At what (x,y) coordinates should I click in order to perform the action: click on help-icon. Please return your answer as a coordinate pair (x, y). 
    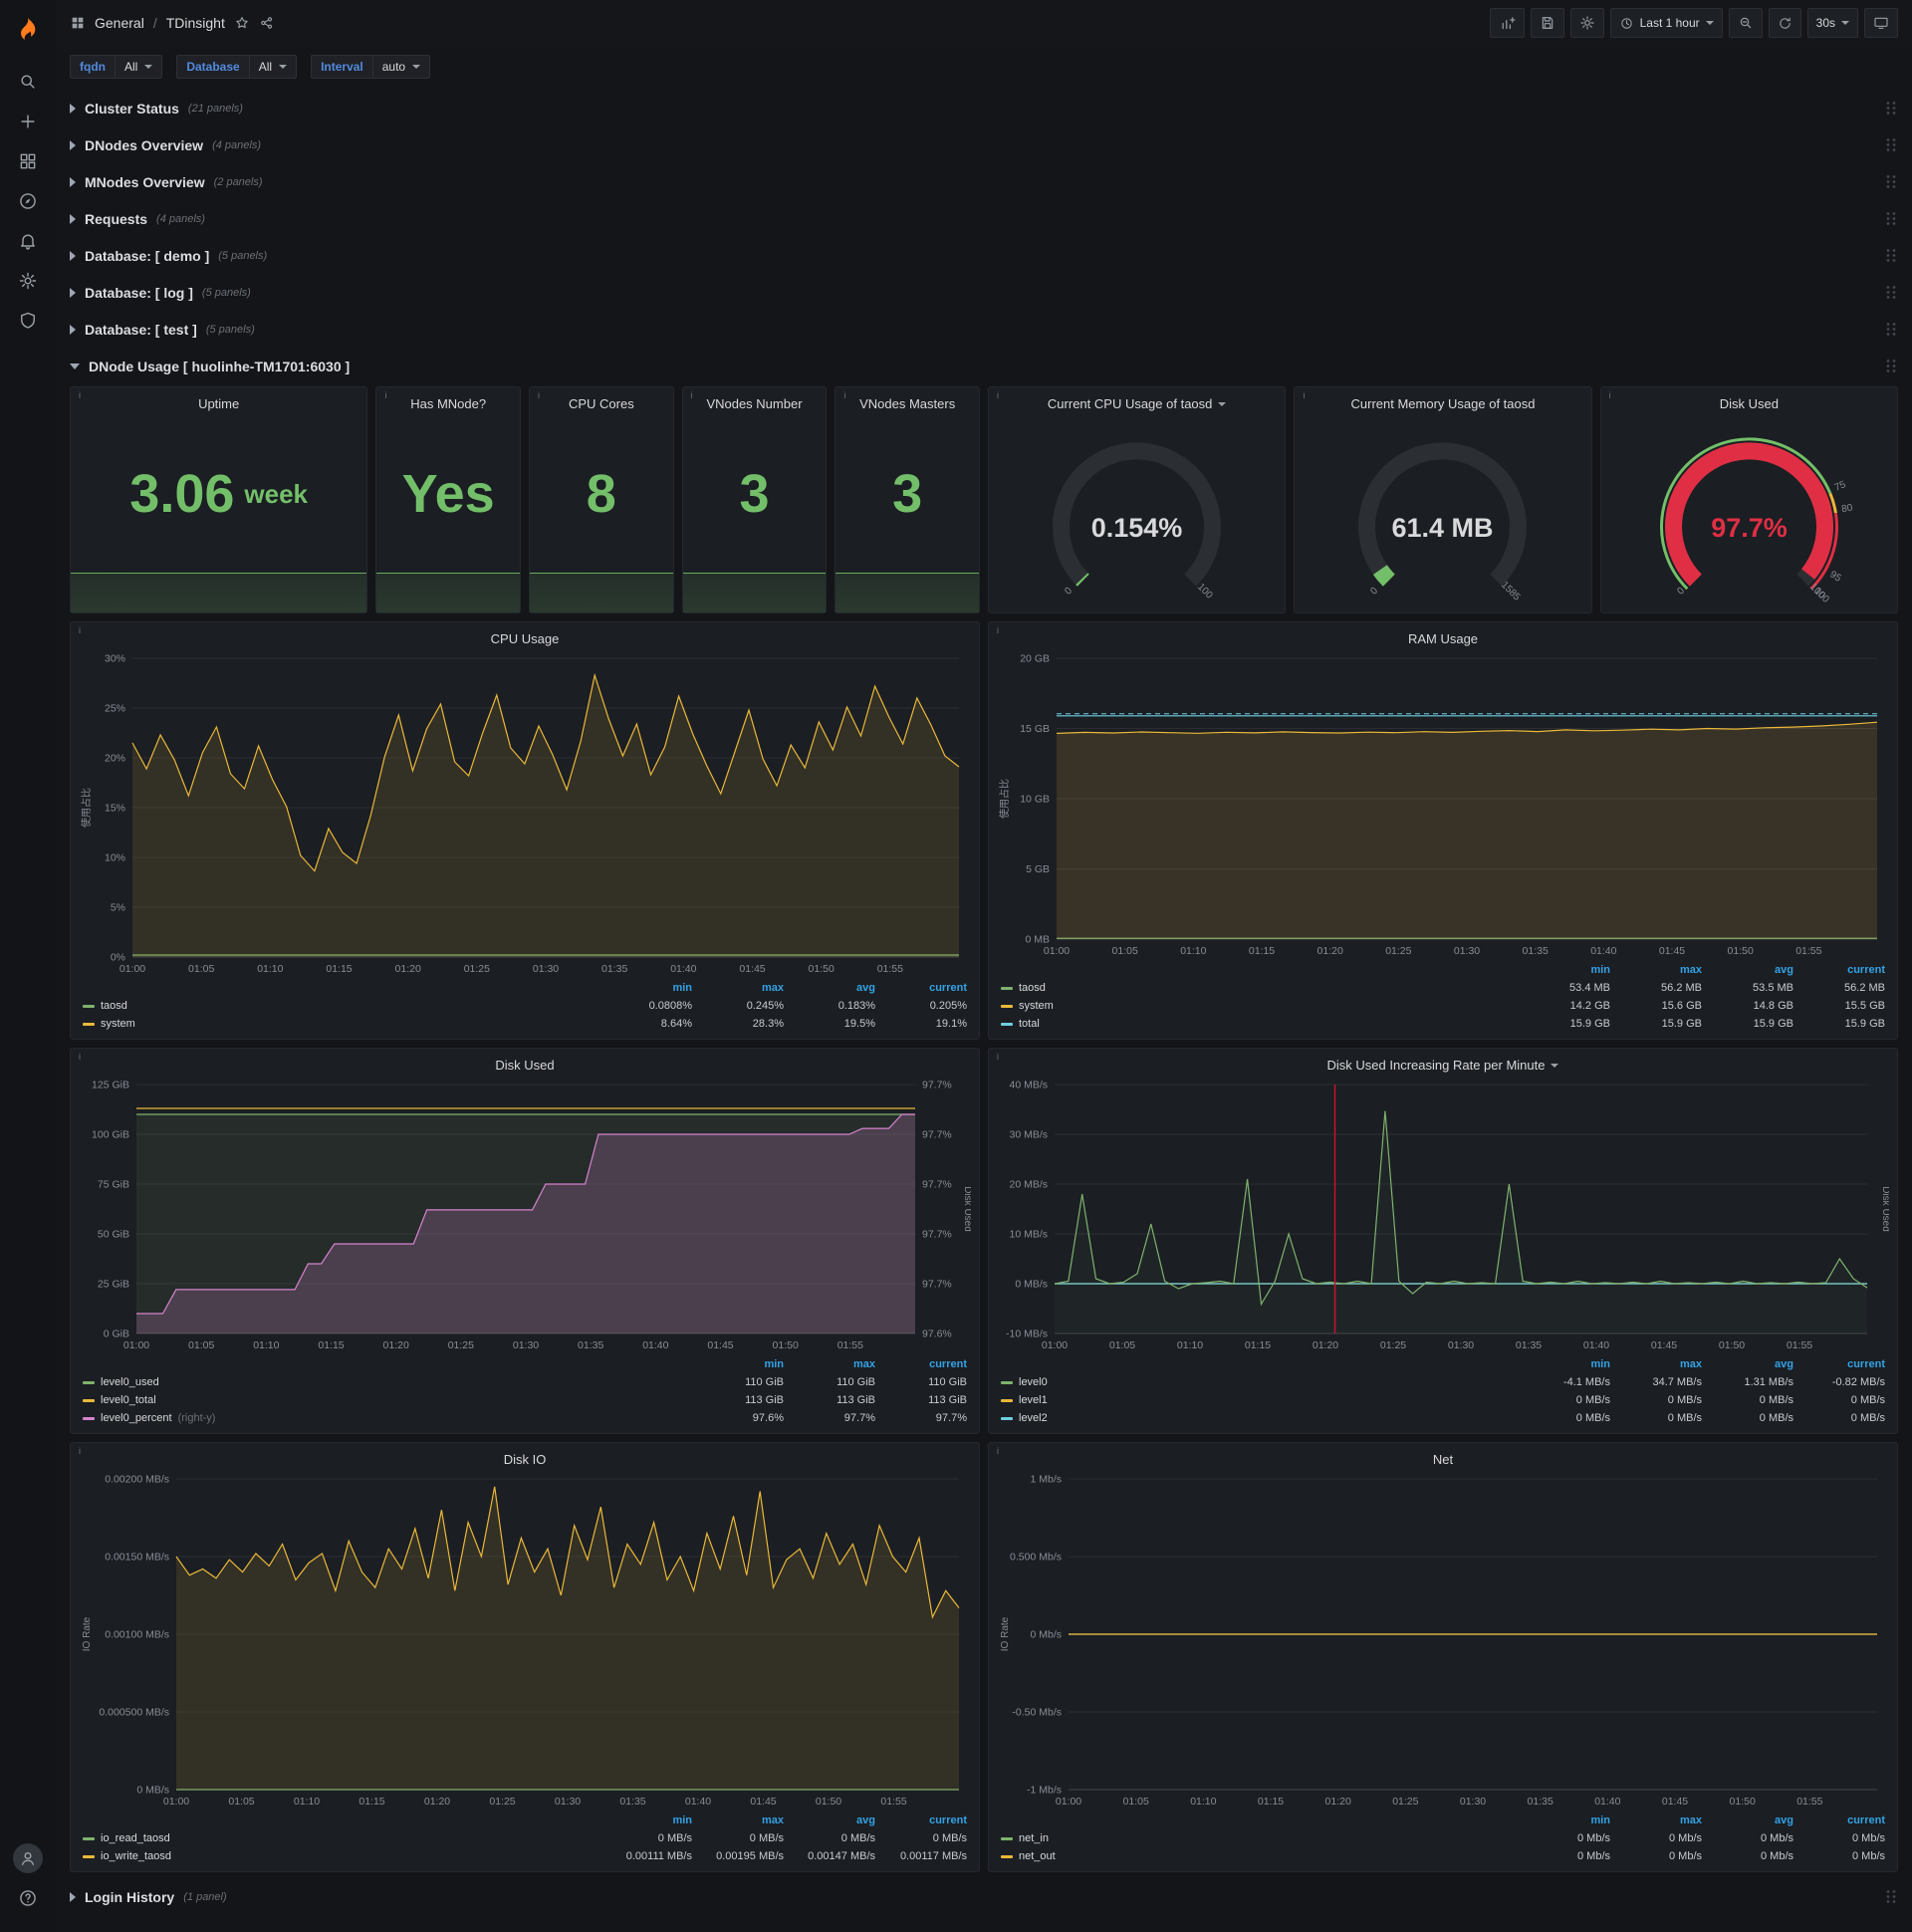
    Looking at the image, I should click on (28, 1898).